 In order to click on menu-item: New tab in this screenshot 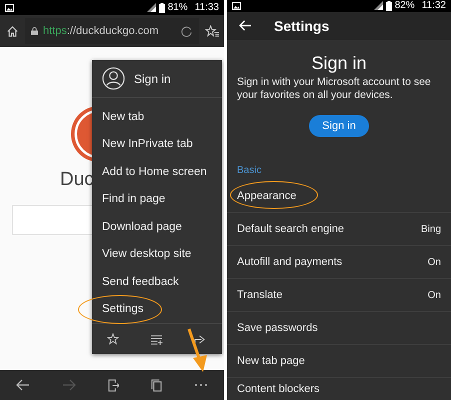, I will do `click(123, 116)`.